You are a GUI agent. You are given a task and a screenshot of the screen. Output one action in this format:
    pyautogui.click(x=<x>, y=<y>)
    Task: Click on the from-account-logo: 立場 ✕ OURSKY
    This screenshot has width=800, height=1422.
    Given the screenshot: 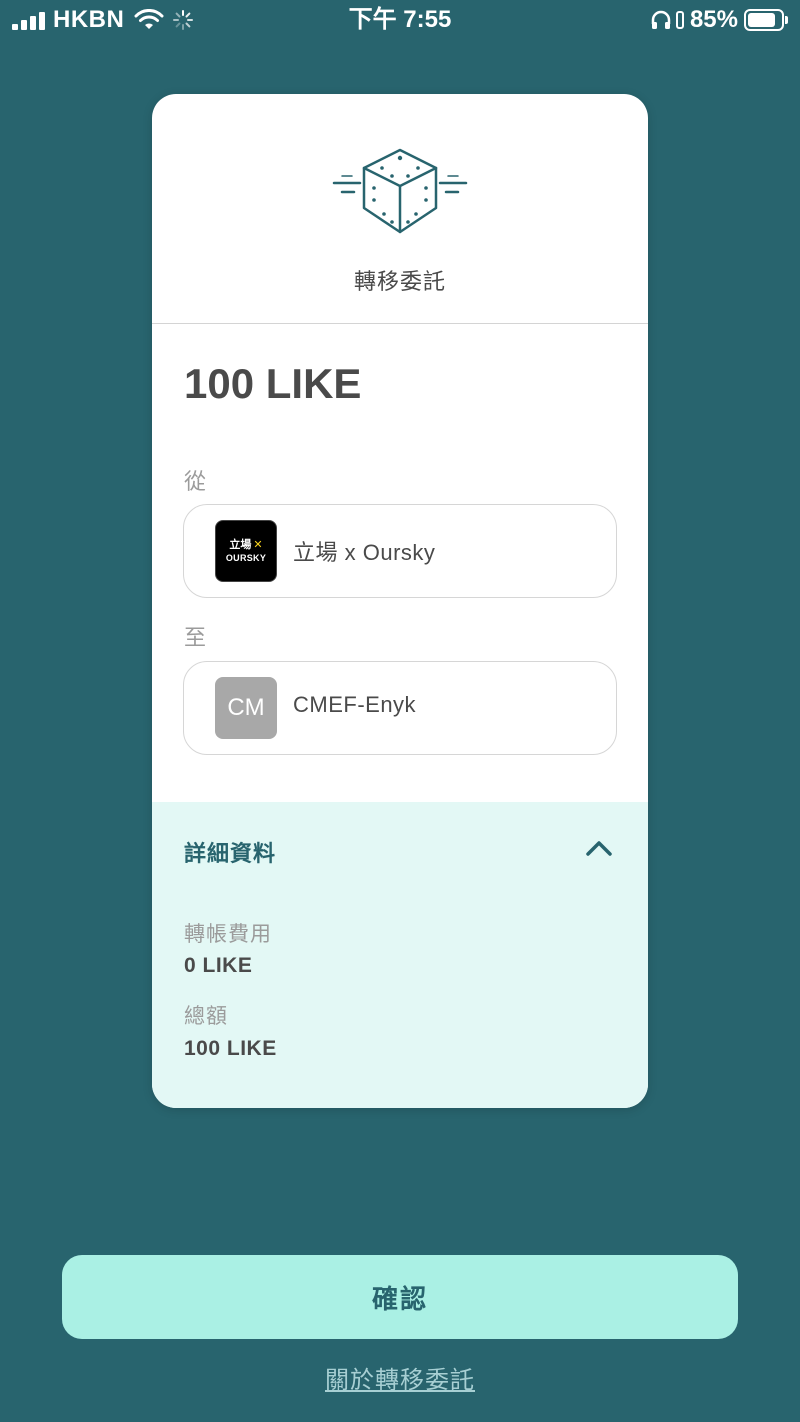 What is the action you would take?
    pyautogui.click(x=246, y=551)
    